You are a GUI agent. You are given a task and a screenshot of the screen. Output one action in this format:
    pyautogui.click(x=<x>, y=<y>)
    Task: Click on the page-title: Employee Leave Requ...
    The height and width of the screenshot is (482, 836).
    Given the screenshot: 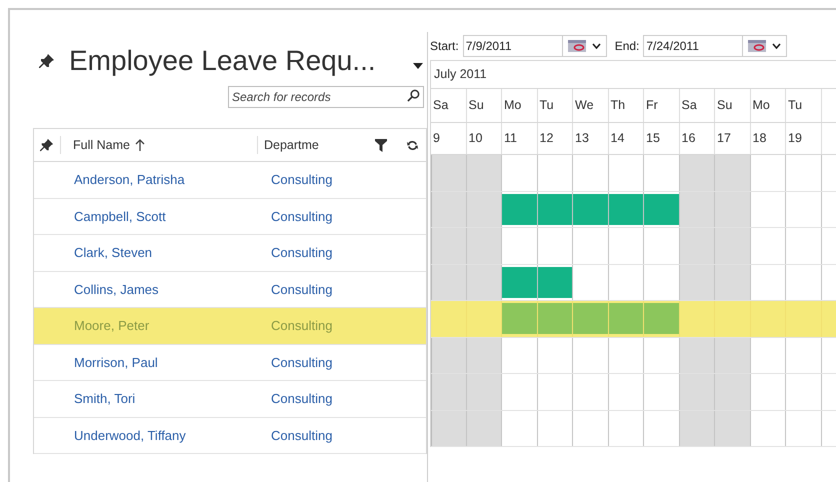 What is the action you would take?
    pyautogui.click(x=222, y=61)
    